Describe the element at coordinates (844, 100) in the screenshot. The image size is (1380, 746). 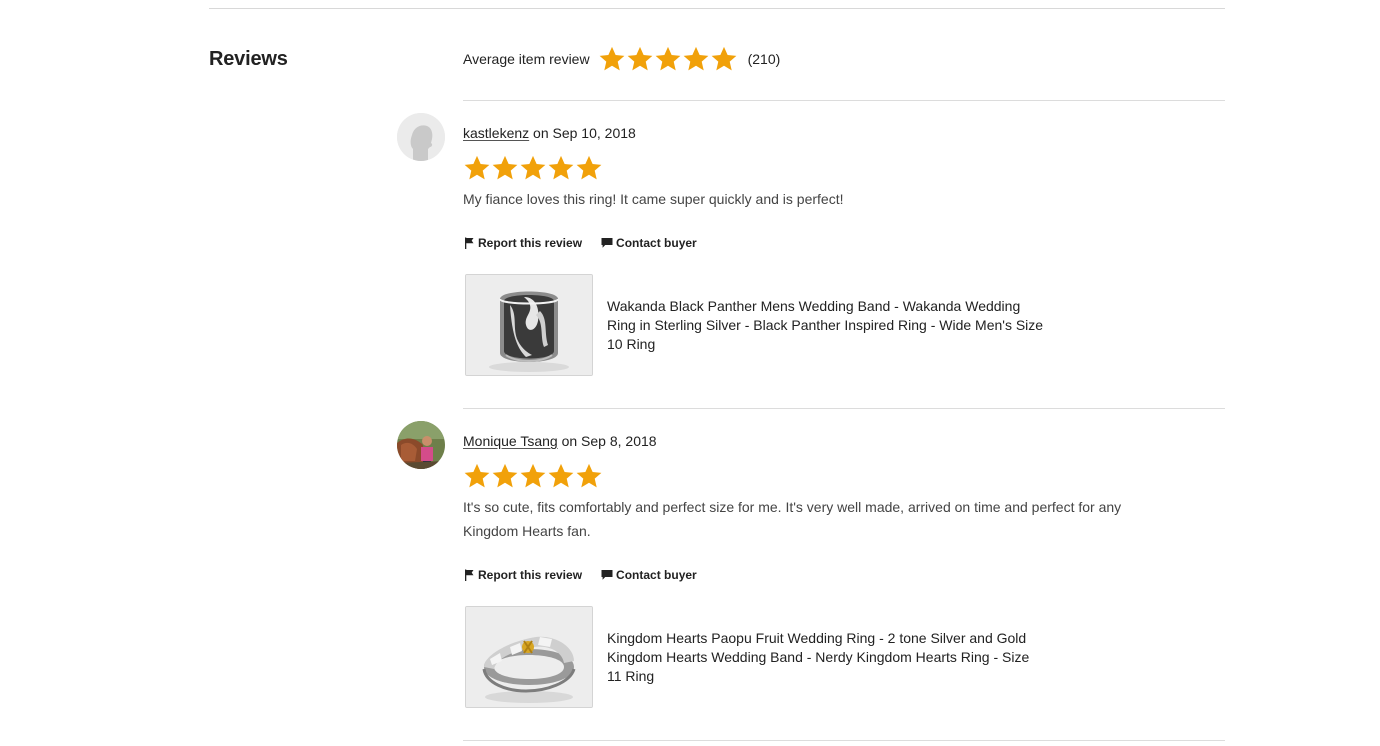
I see `summary-divider` at that location.